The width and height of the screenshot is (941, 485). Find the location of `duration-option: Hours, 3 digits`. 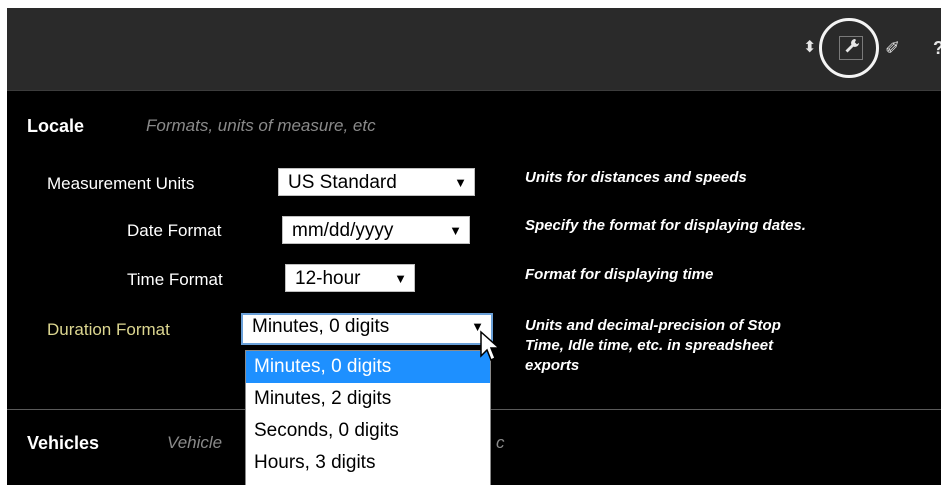

duration-option: Hours, 3 digits is located at coordinates (368, 463).